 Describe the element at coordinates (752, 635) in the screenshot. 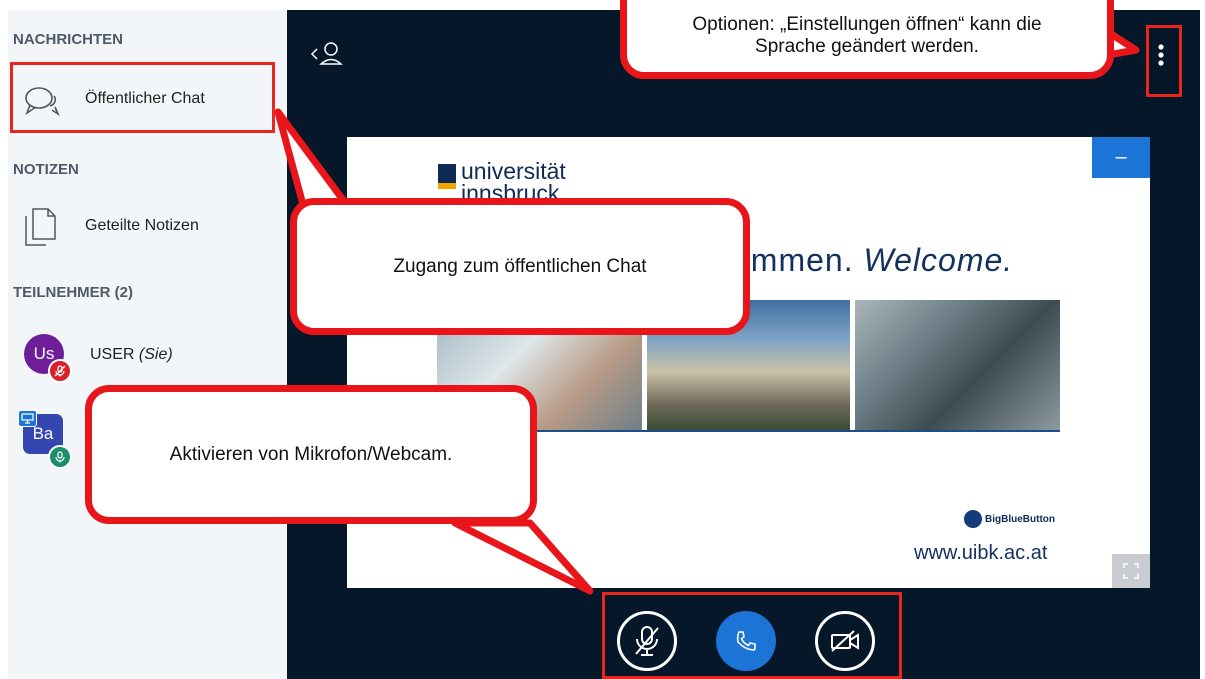

I see `controls-highlight-box` at that location.